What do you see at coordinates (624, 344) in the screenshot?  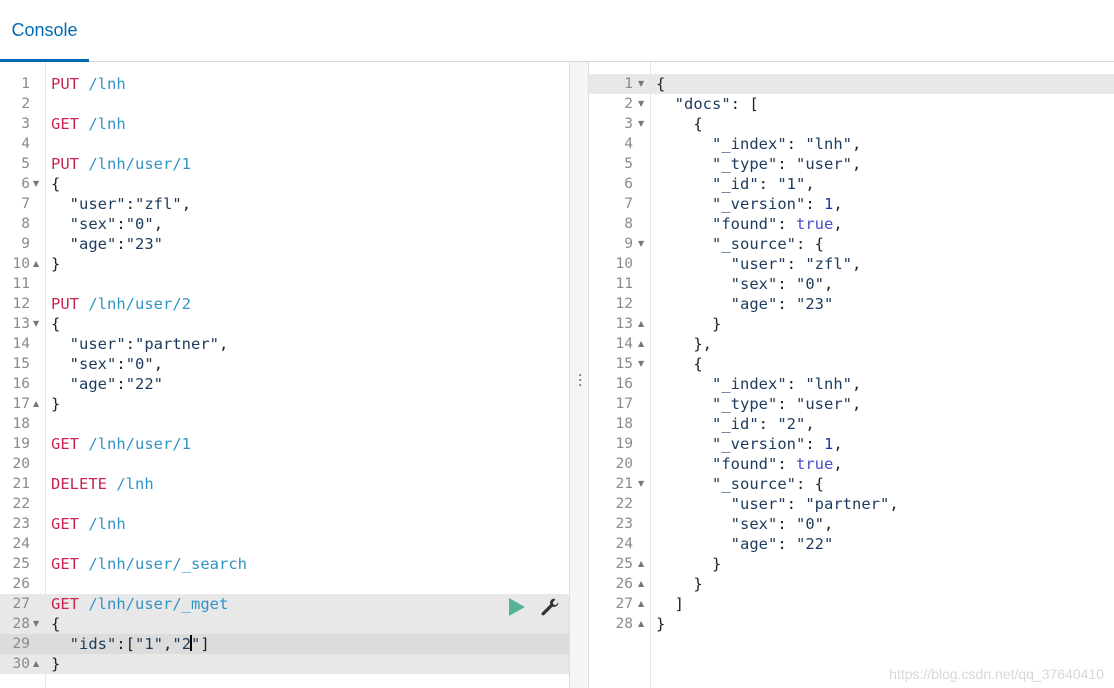 I see `line-number: 14` at bounding box center [624, 344].